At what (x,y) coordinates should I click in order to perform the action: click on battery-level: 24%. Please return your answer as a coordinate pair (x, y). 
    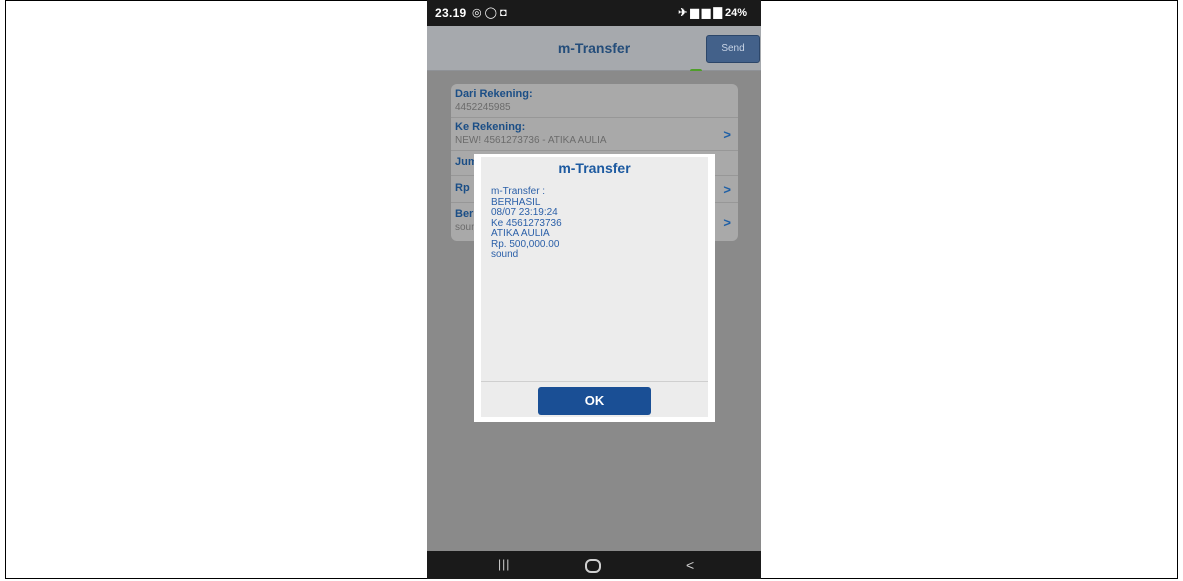
    Looking at the image, I should click on (735, 13).